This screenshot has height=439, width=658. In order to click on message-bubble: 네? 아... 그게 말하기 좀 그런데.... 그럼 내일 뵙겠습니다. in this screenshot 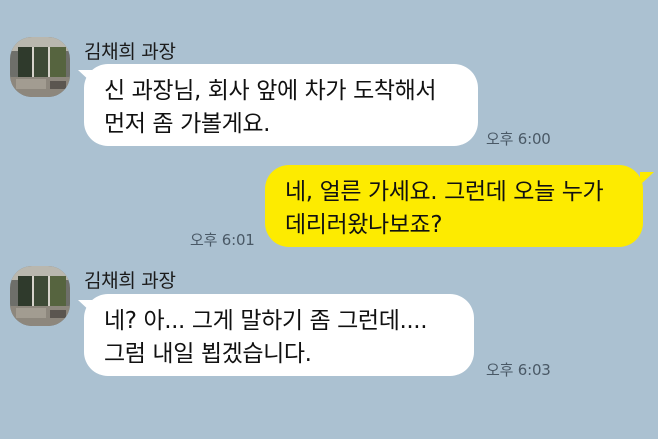, I will do `click(279, 335)`.